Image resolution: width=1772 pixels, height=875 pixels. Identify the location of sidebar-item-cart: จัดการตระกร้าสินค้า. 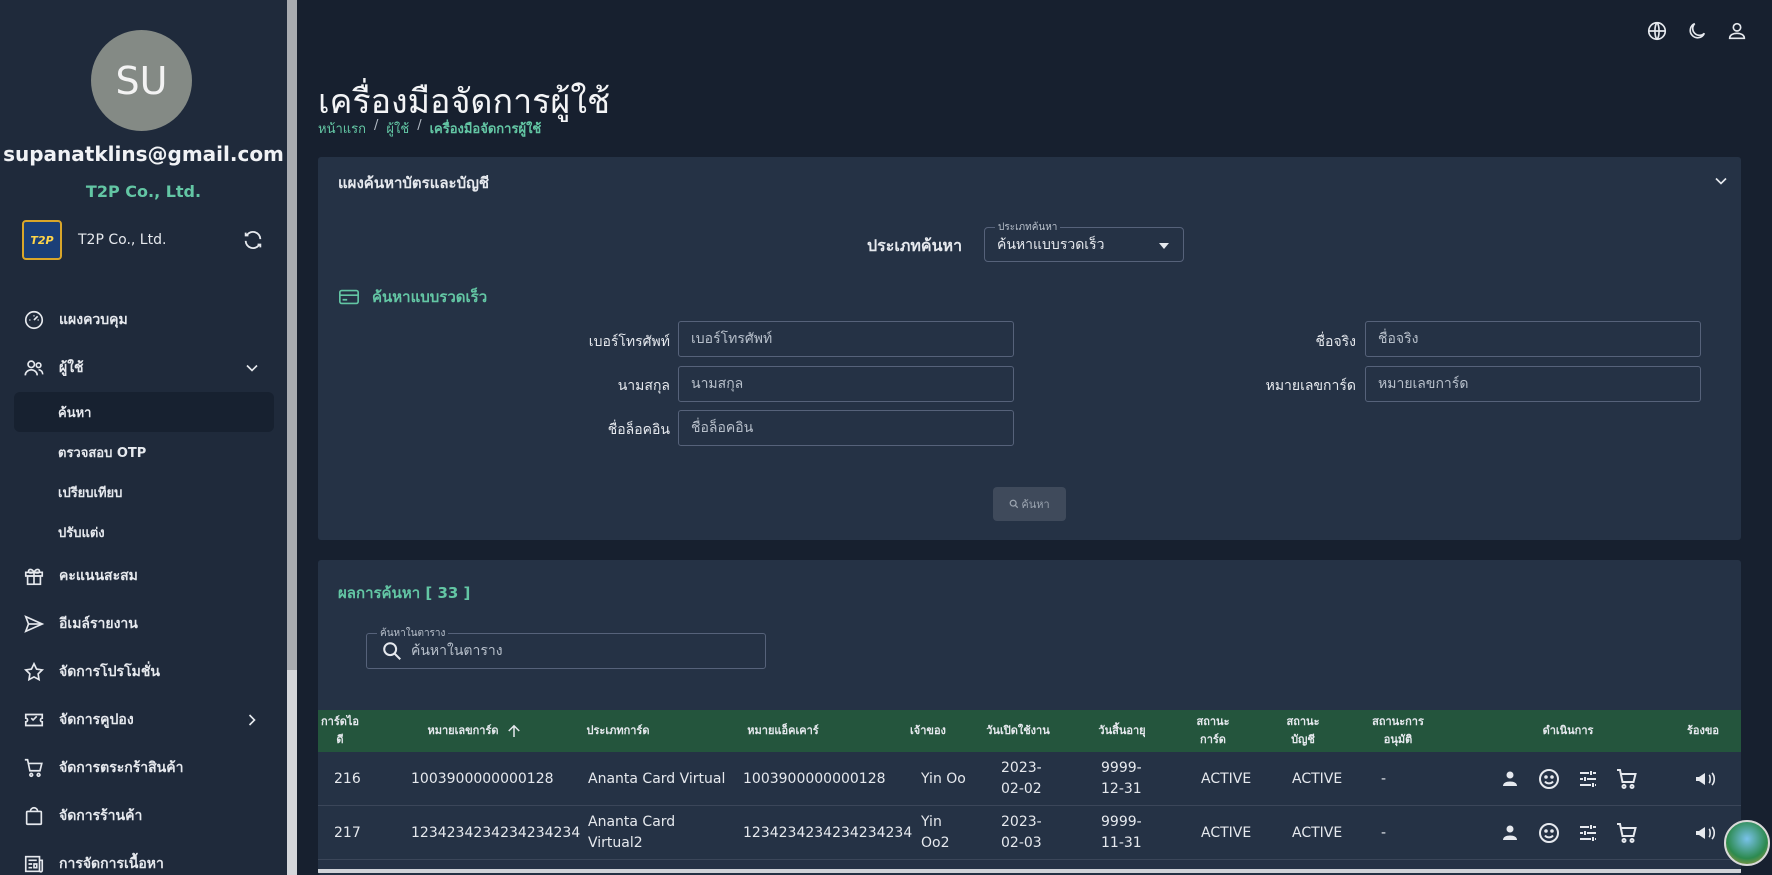
(144, 768).